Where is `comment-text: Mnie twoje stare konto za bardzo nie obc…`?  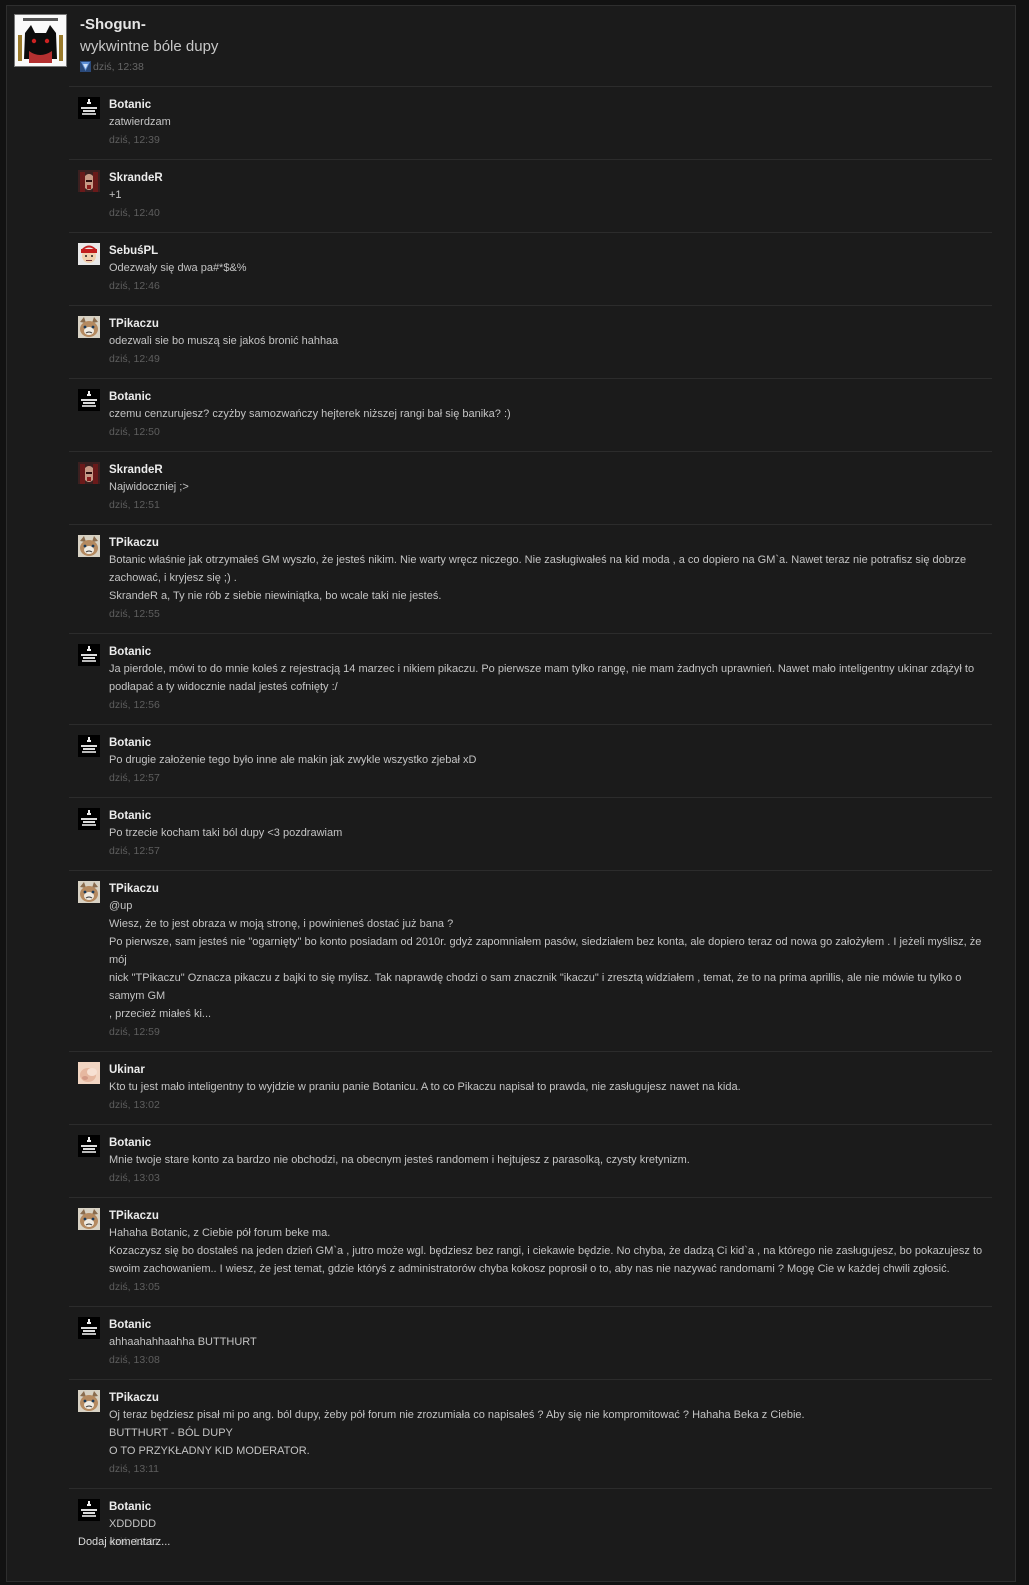 comment-text: Mnie twoje stare konto za bardzo nie obc… is located at coordinates (399, 1160).